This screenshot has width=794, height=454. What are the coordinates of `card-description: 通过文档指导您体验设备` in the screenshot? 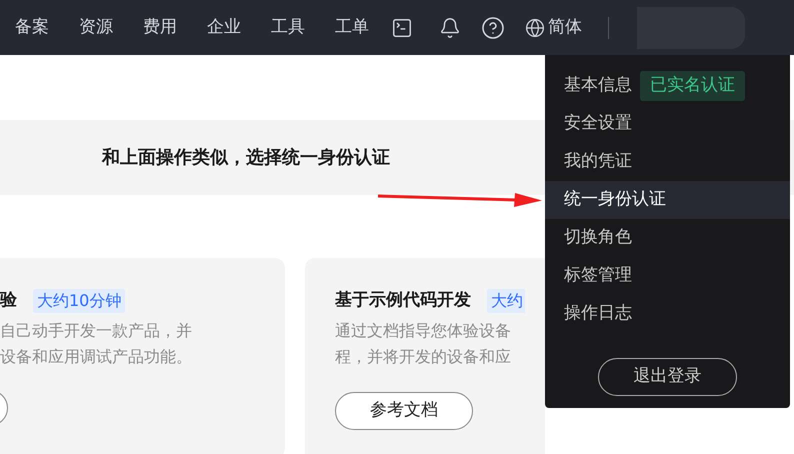 It's located at (423, 331).